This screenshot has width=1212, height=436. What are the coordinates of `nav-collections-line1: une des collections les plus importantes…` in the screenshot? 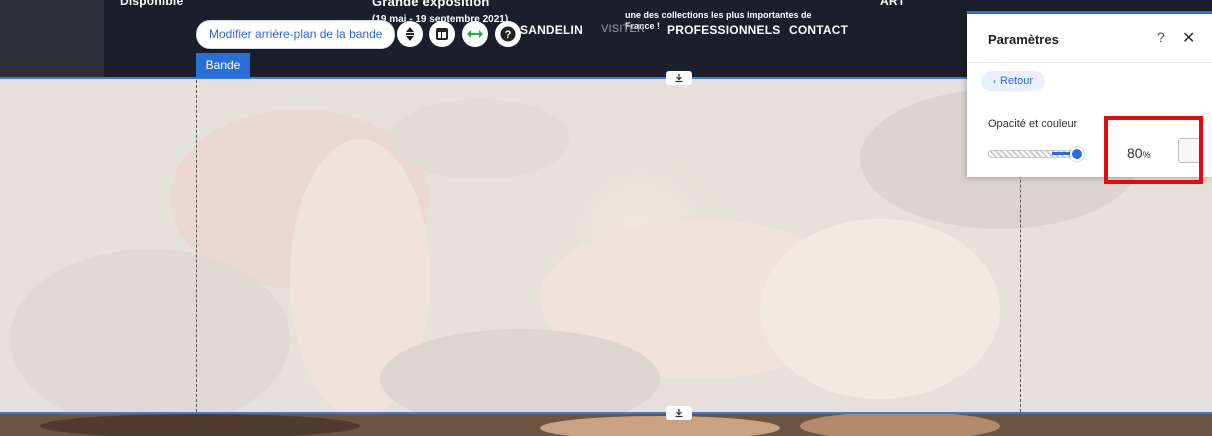 It's located at (718, 15).